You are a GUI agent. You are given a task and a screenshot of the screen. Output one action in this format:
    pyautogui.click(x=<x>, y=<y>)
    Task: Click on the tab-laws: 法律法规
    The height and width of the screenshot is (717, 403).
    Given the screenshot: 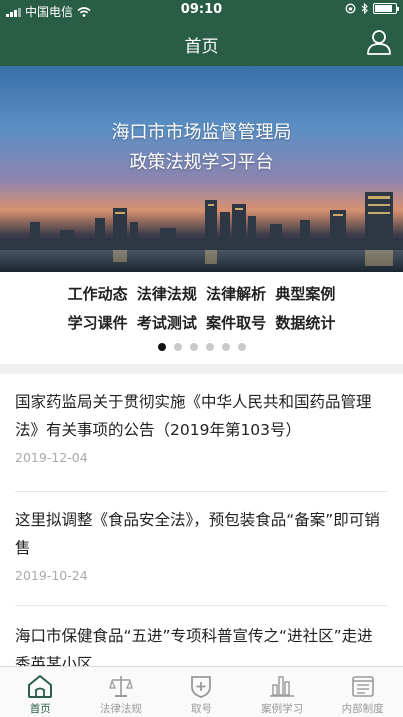 What is the action you would take?
    pyautogui.click(x=121, y=692)
    